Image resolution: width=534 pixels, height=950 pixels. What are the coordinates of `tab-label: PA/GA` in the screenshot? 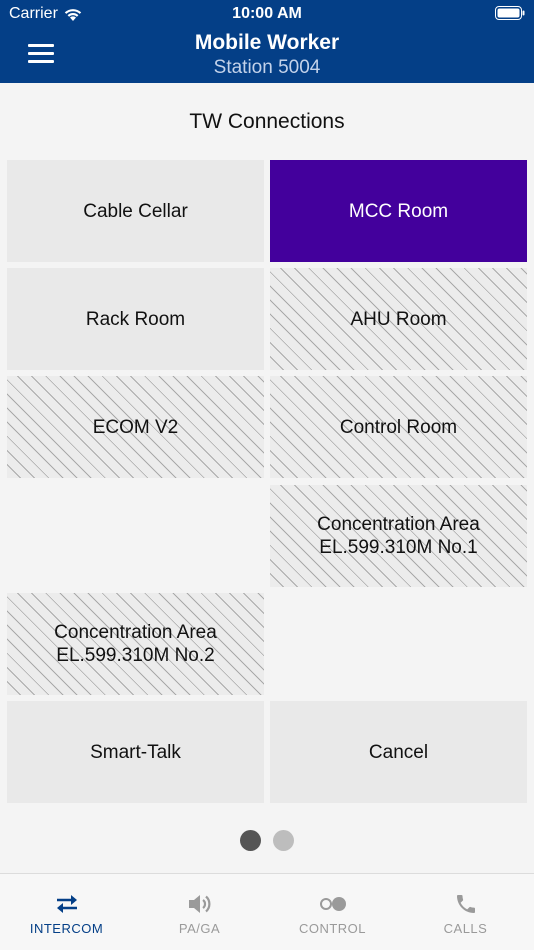 It's located at (199, 928).